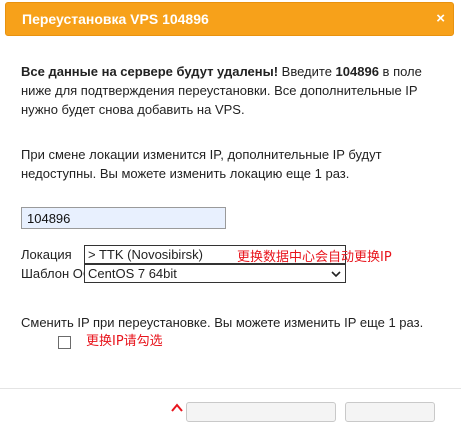  What do you see at coordinates (357, 71) in the screenshot?
I see `vps-id: 104896` at bounding box center [357, 71].